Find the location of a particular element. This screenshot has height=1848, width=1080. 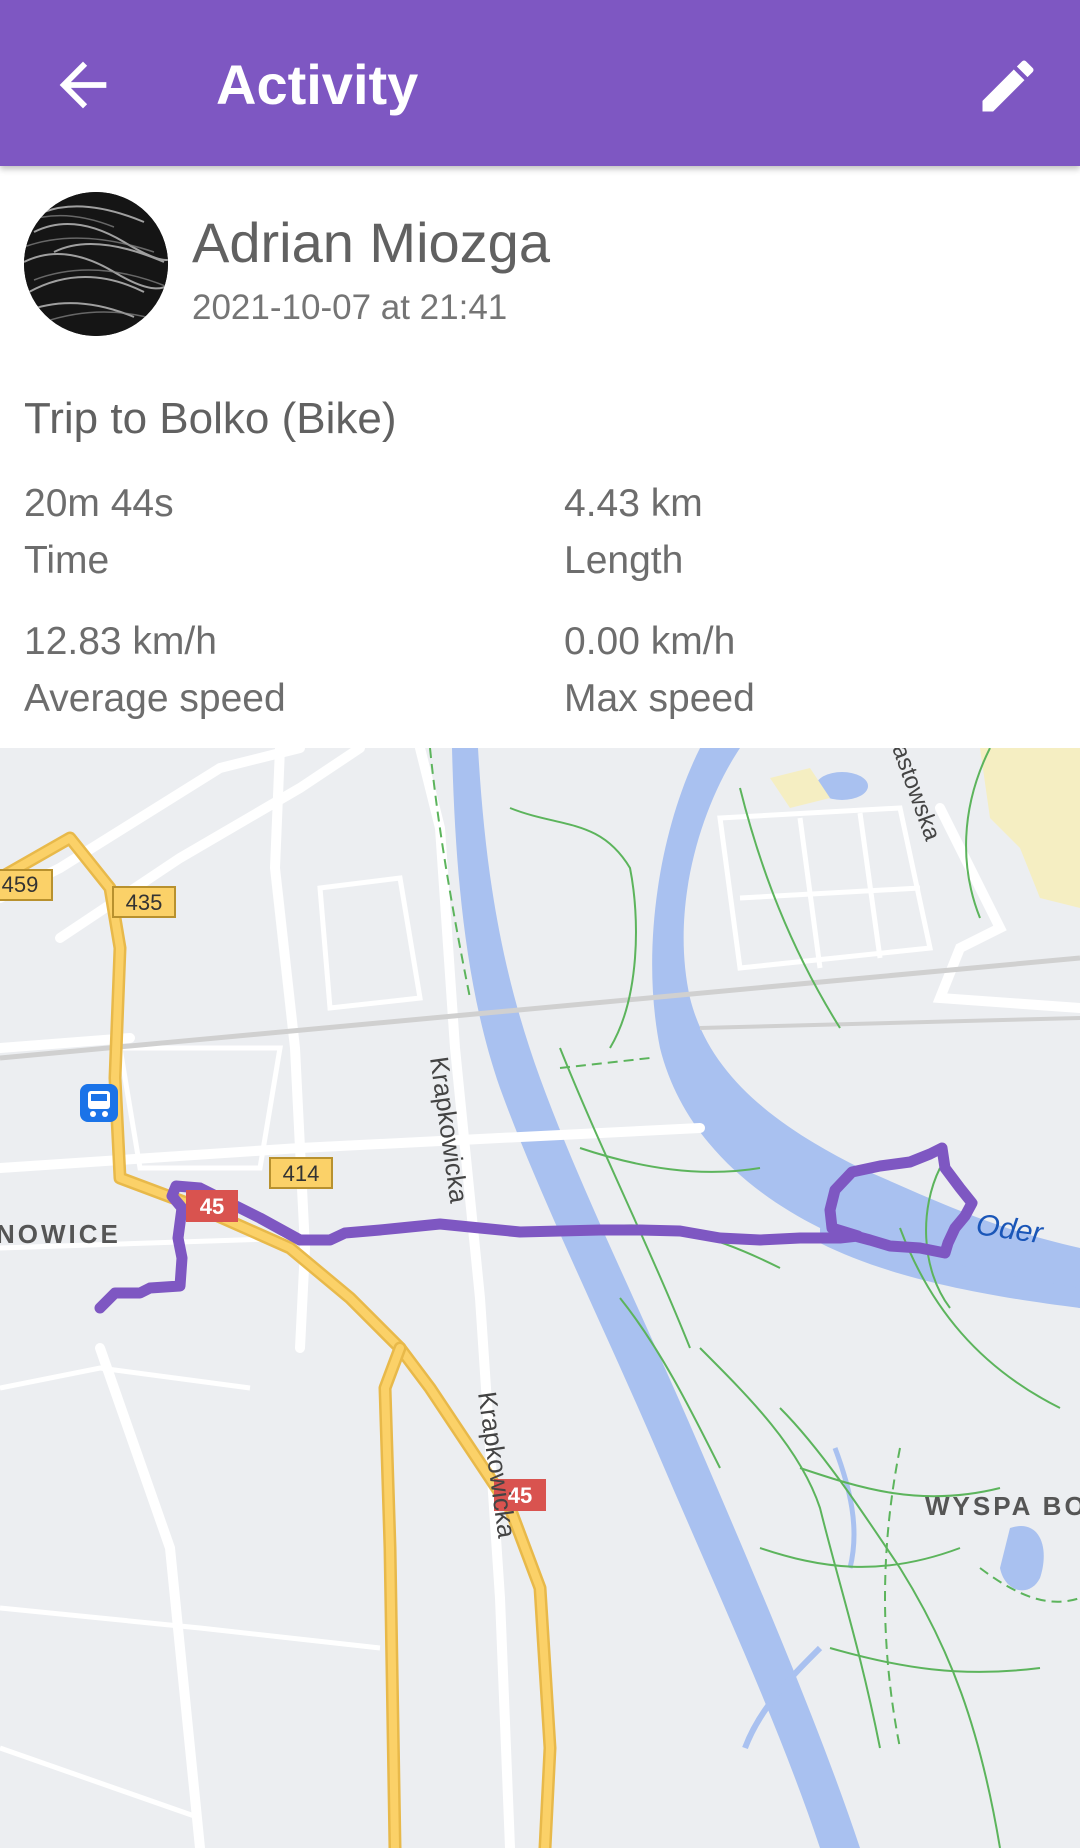

urban-area is located at coordinates (1030, 828).